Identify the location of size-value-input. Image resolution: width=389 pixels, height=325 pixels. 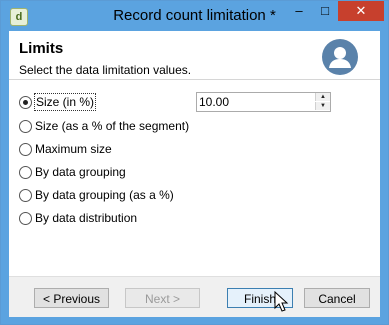
(254, 102).